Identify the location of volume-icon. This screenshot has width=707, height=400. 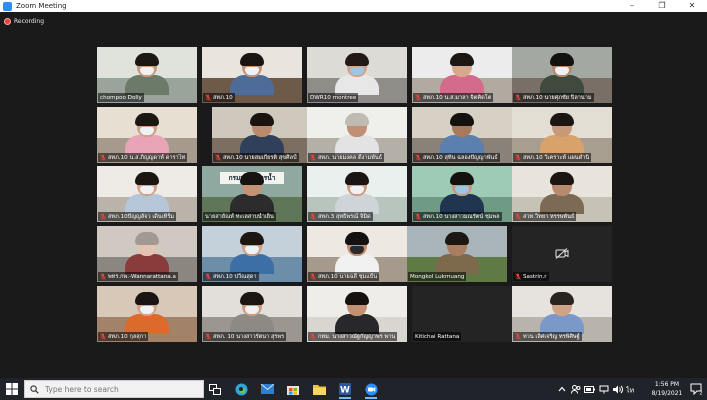
(617, 389).